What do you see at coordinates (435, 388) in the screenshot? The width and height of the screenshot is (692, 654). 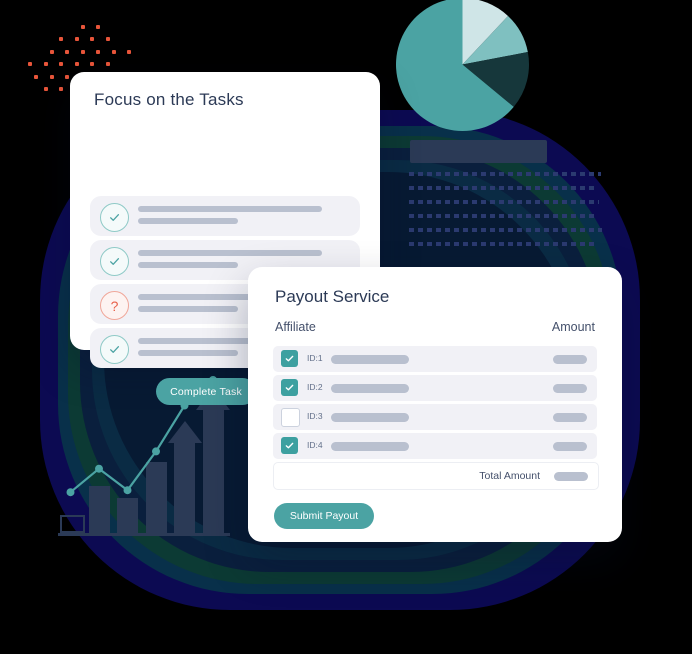 I see `payout-row: ID:2` at bounding box center [435, 388].